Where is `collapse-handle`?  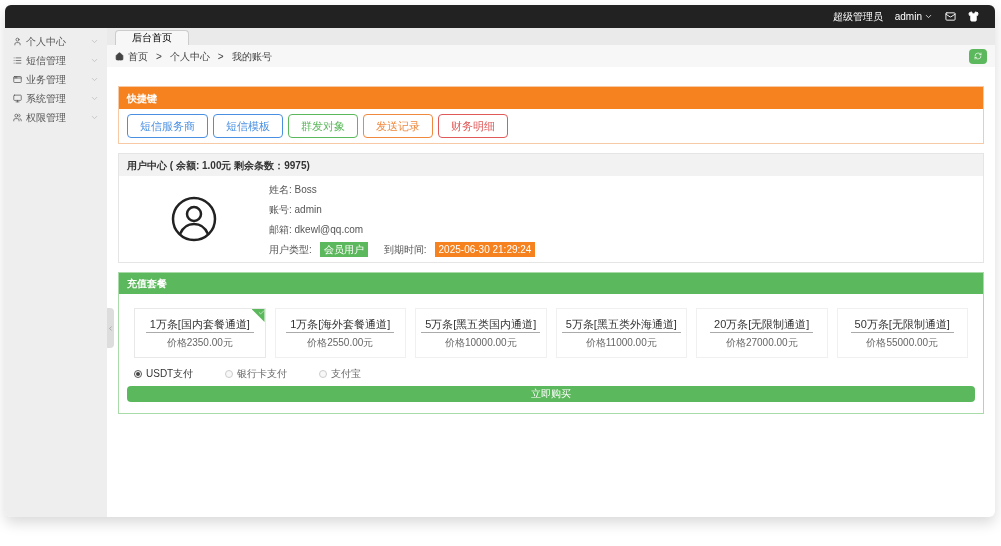
collapse-handle is located at coordinates (110, 328).